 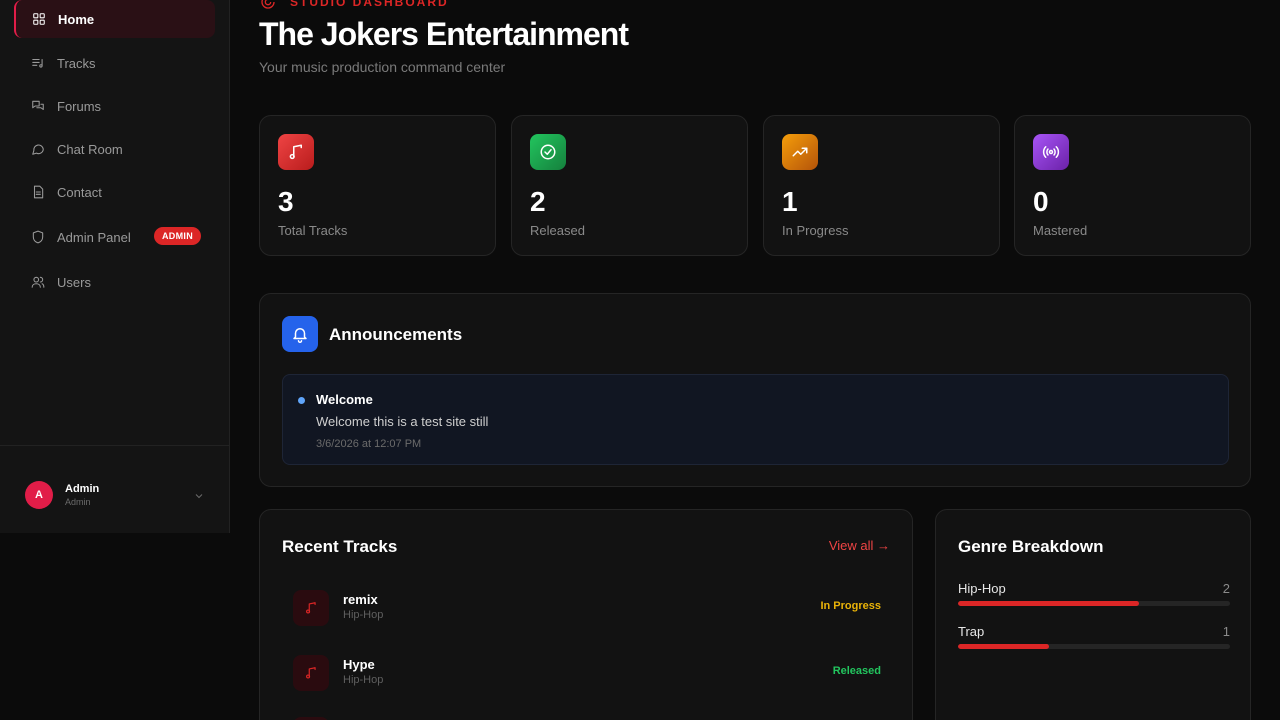 What do you see at coordinates (881, 185) in the screenshot?
I see `stat-card-in-progress: 1 In Progress` at bounding box center [881, 185].